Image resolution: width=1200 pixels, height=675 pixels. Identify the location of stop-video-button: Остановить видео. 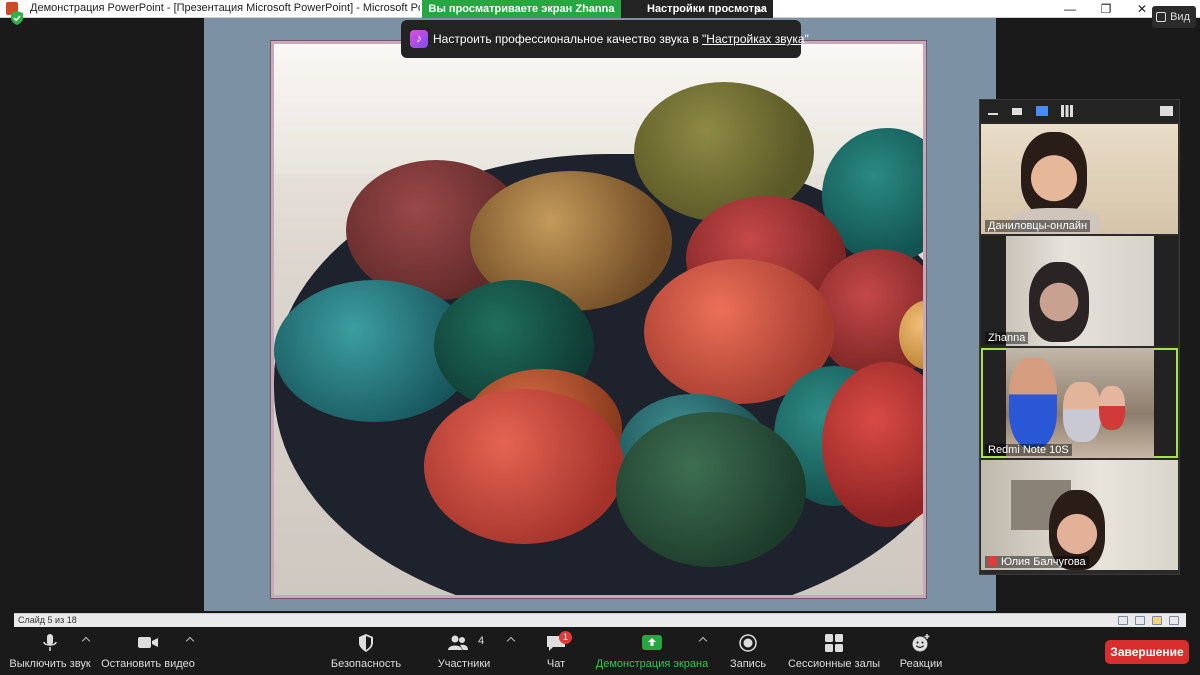
(148, 651).